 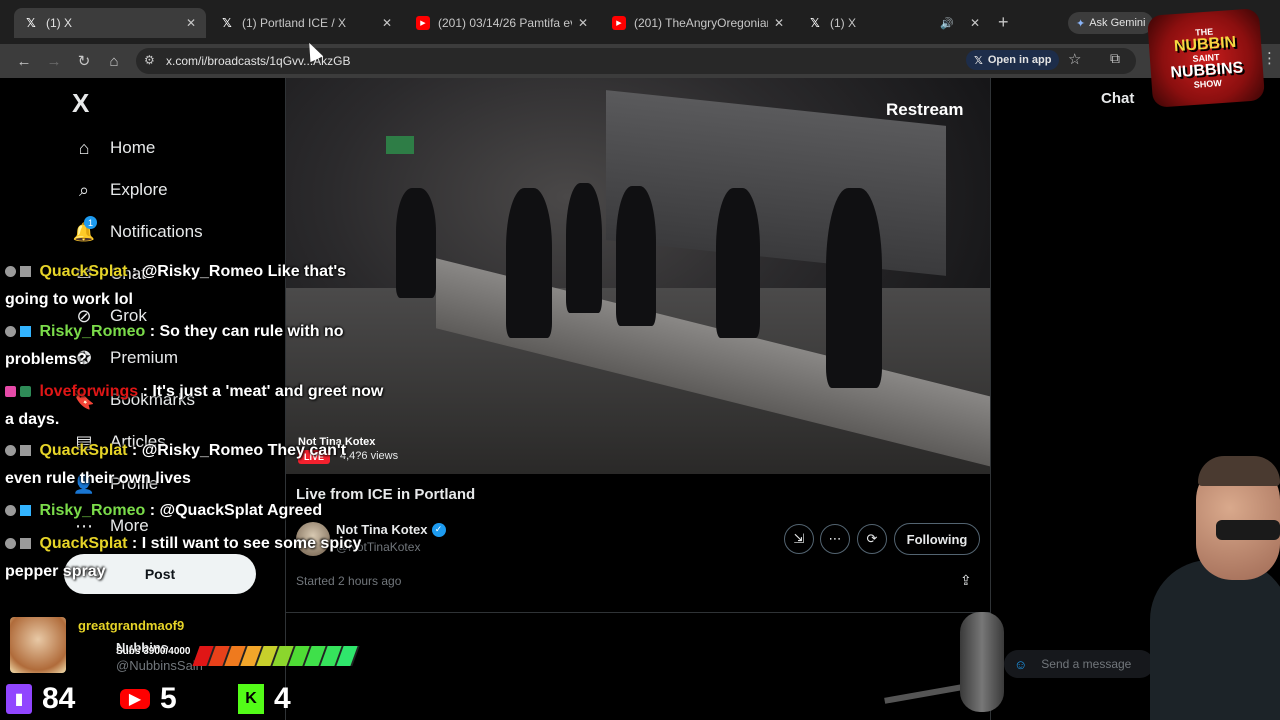 I want to click on youtube-viewer-count: 5, so click(x=168, y=698).